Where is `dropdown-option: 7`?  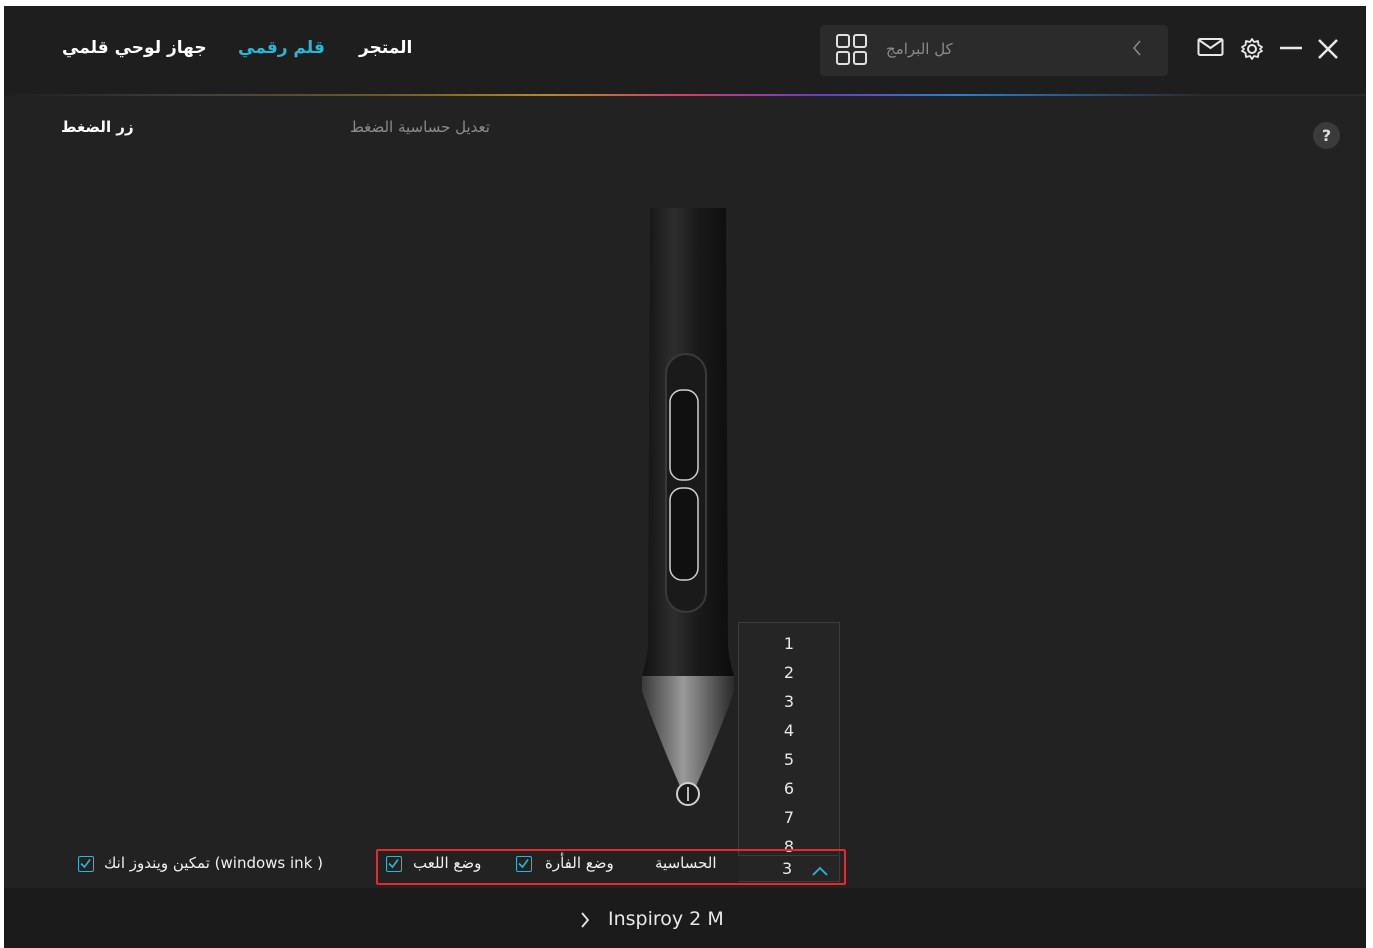
dropdown-option: 7 is located at coordinates (789, 817).